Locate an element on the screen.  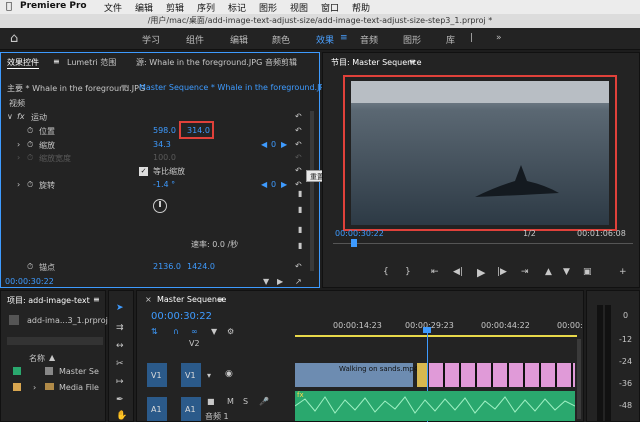
program-scrub-bar is located at coordinates (483, 243).